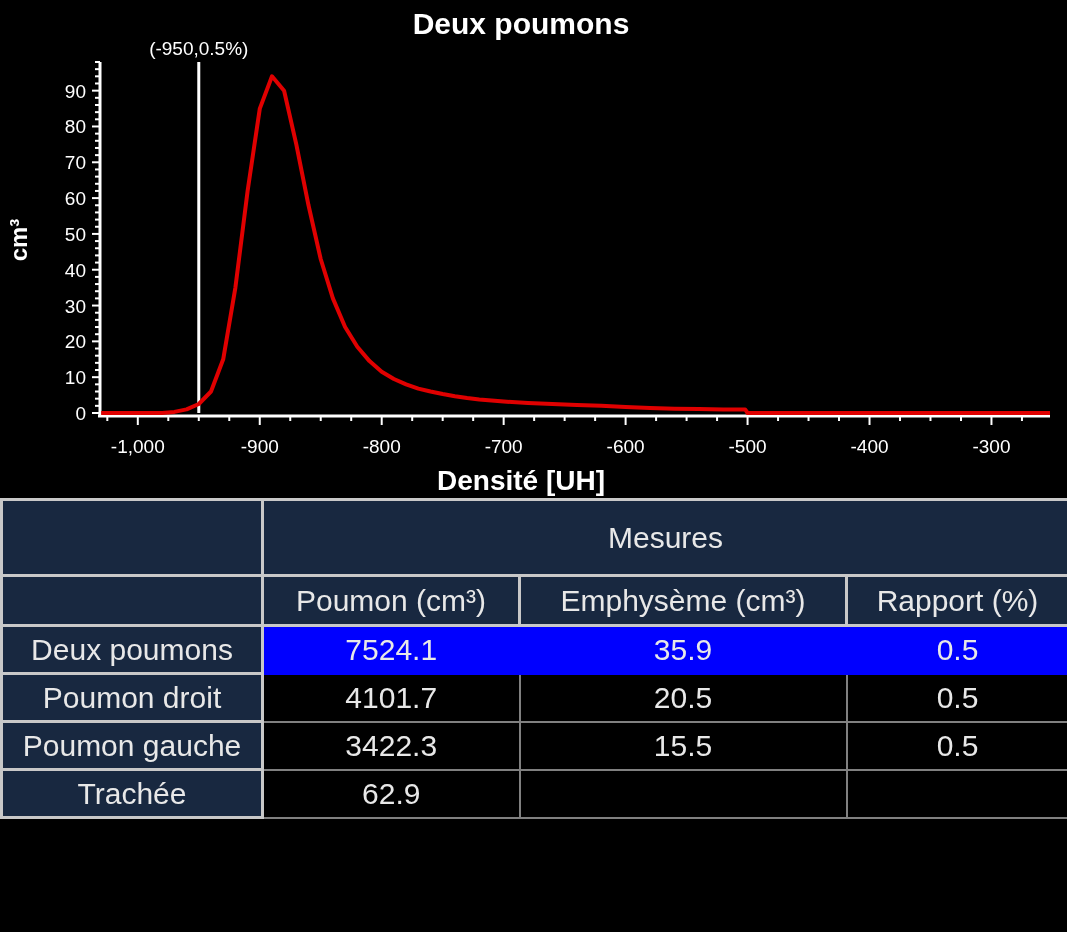 The image size is (1067, 932). I want to click on table-cell: 62.9, so click(391, 793).